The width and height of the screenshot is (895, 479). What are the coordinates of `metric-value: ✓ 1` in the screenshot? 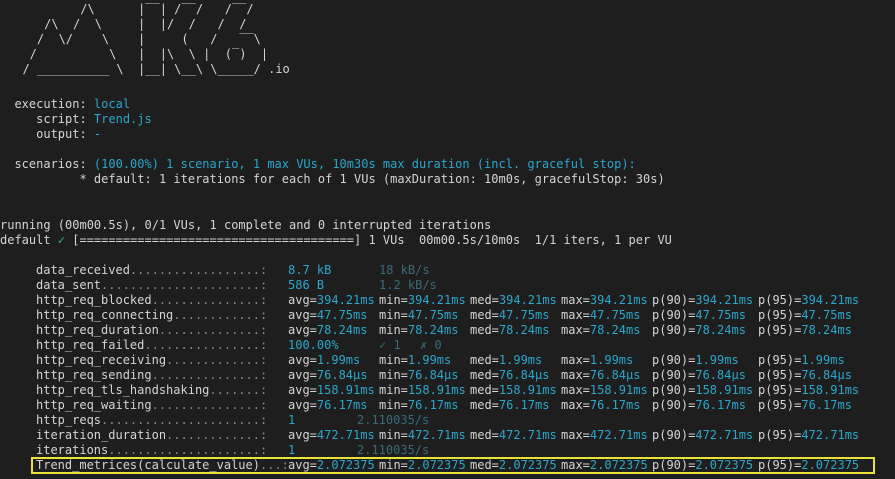 It's located at (390, 345).